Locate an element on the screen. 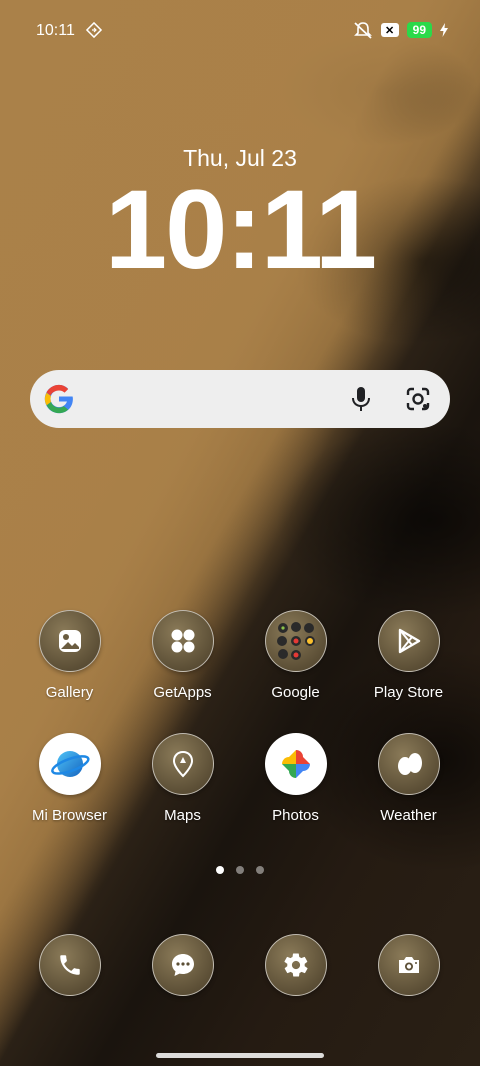 The image size is (480, 1066). app-label: GetApps is located at coordinates (182, 692).